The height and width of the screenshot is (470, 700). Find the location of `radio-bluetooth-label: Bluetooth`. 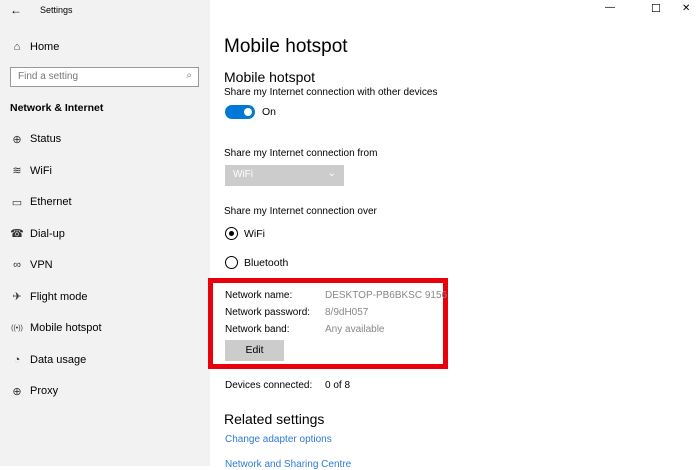

radio-bluetooth-label: Bluetooth is located at coordinates (266, 263).